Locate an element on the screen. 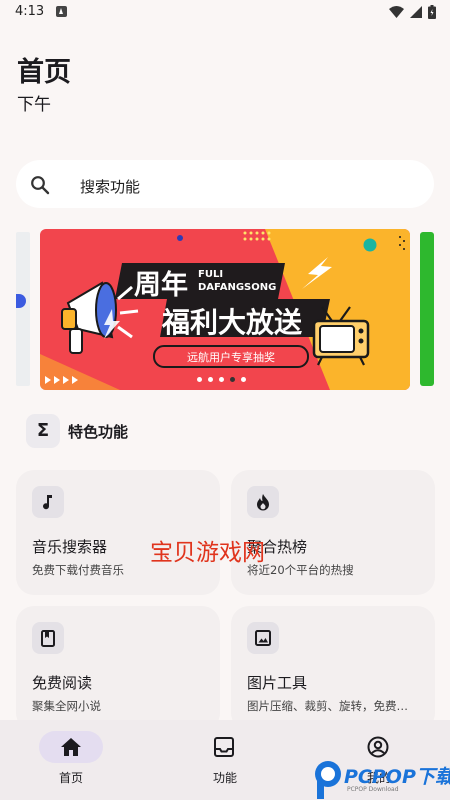 The width and height of the screenshot is (450, 800). banner-next-peek is located at coordinates (427, 309).